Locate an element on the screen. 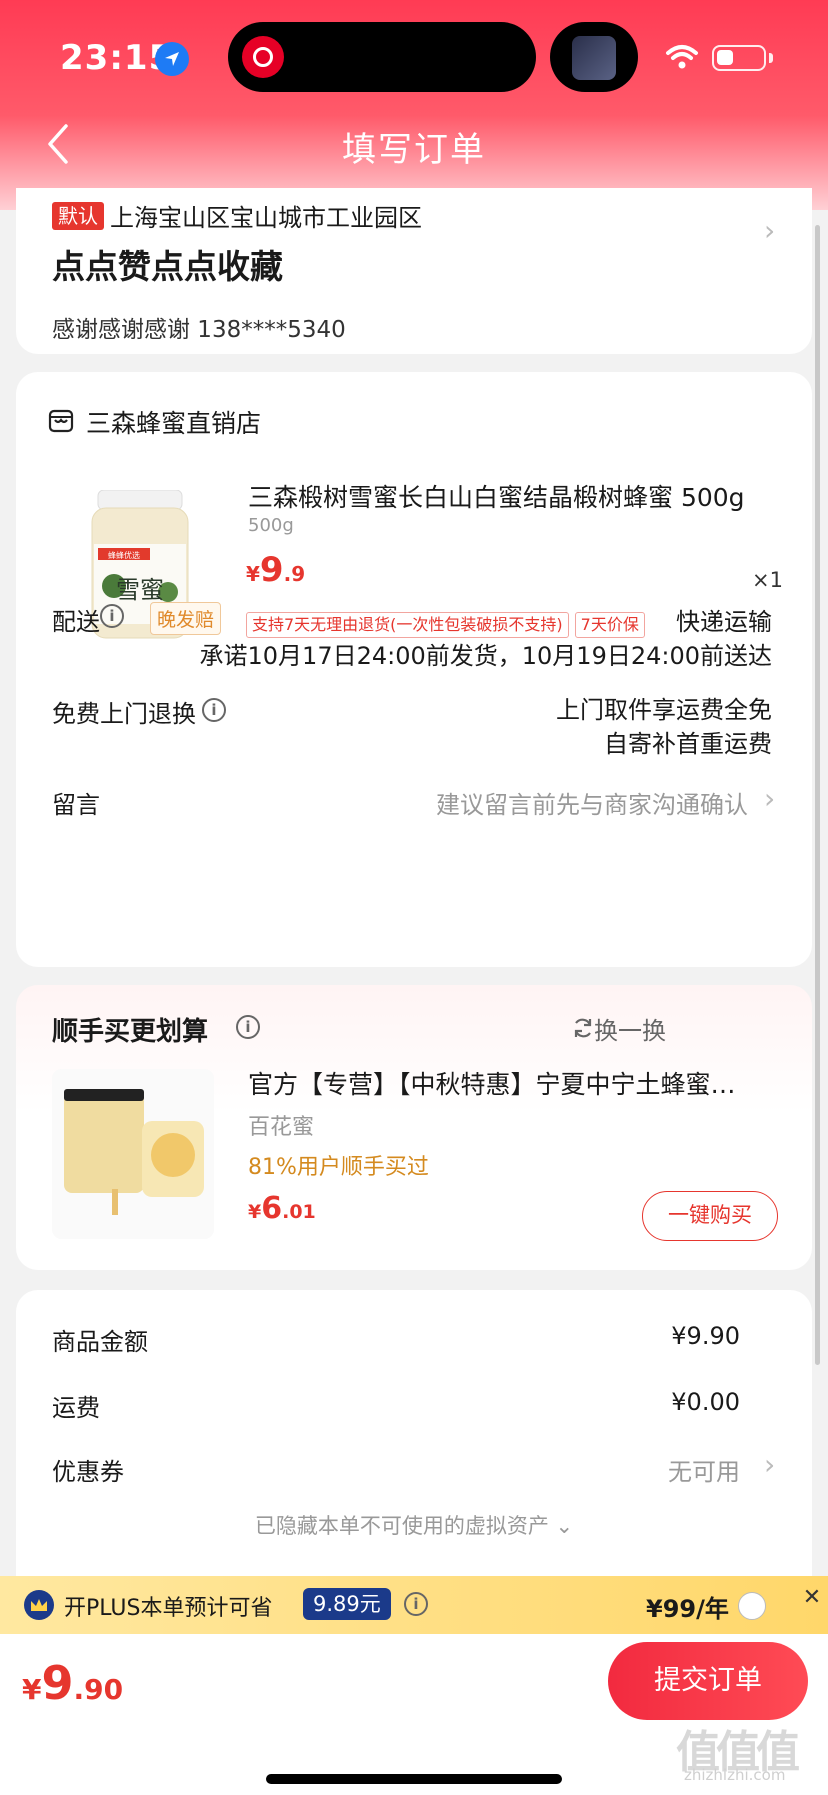 This screenshot has height=1795, width=828. shop-name: 三森蜂蜜直销店 is located at coordinates (173, 422).